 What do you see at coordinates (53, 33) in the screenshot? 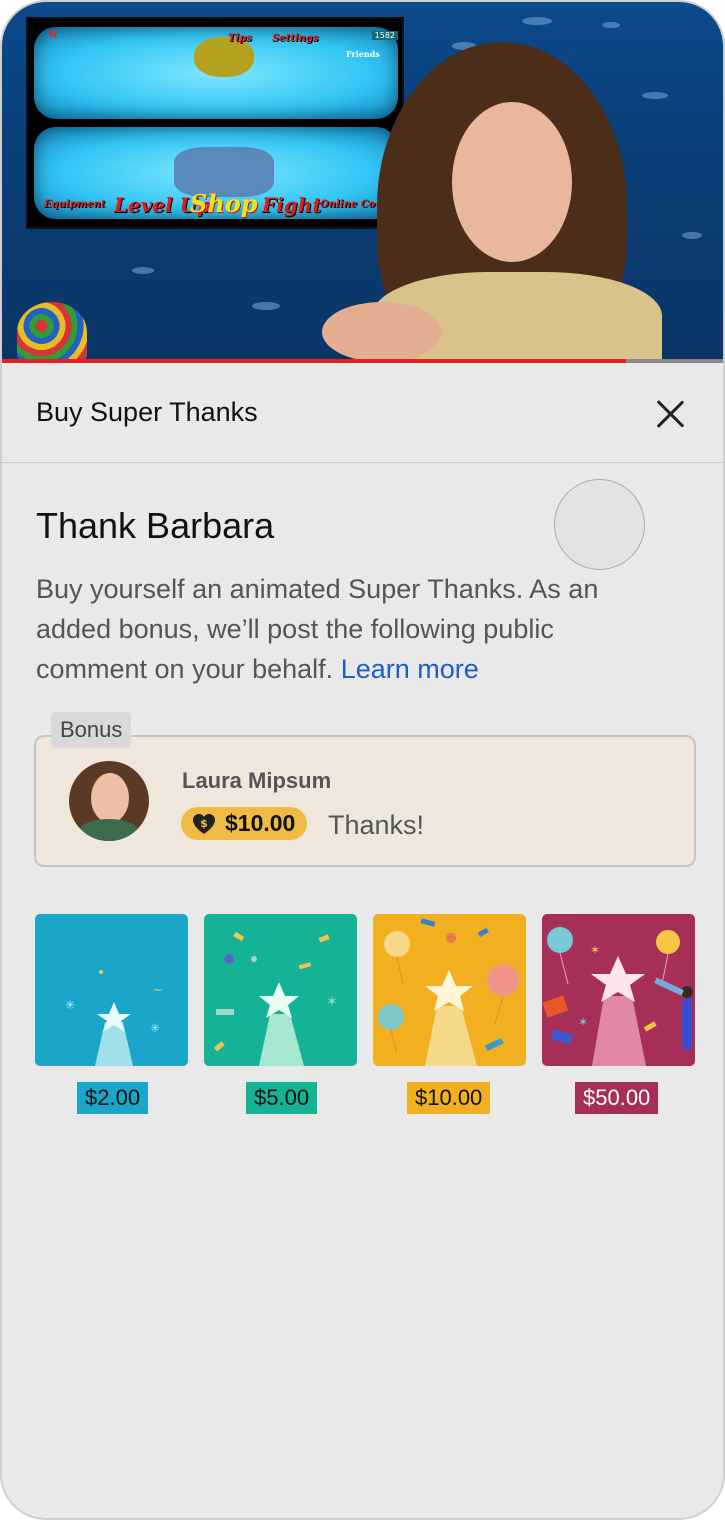
I see `game-back-icon: «` at bounding box center [53, 33].